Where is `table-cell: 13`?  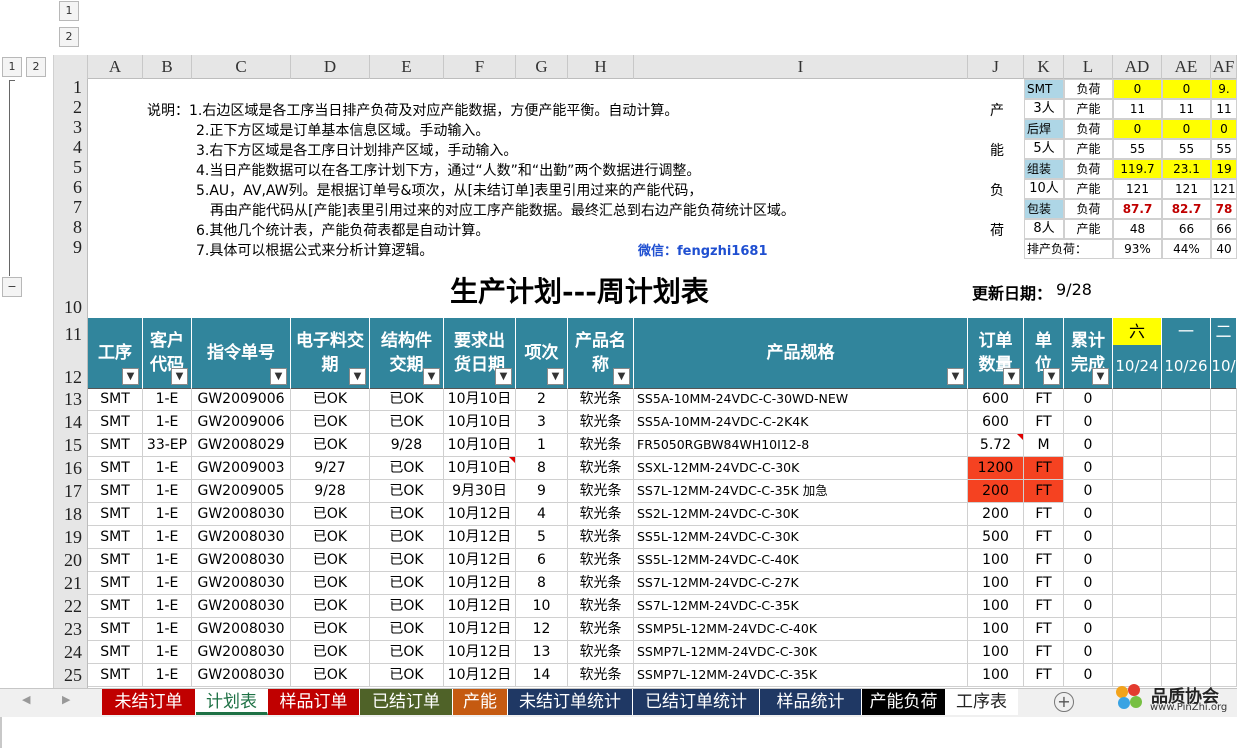 table-cell: 13 is located at coordinates (542, 652).